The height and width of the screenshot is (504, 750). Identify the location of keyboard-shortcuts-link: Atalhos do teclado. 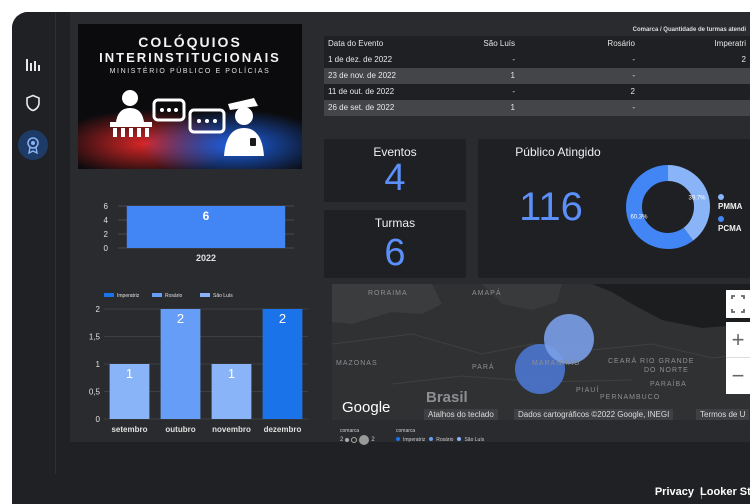
(461, 414).